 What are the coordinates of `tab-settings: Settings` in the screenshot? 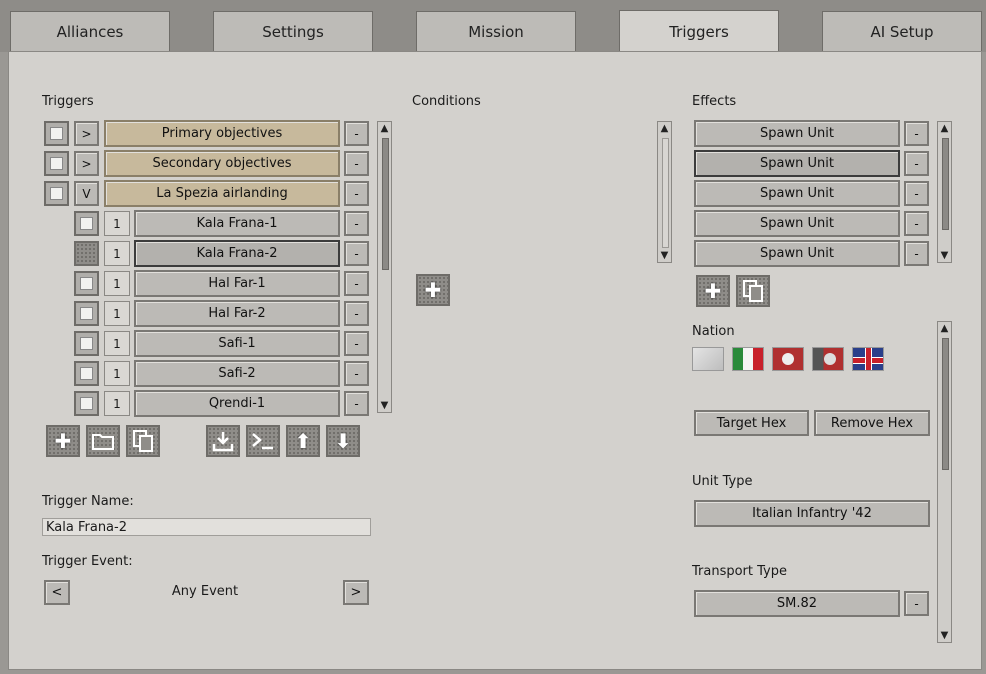 It's located at (293, 31).